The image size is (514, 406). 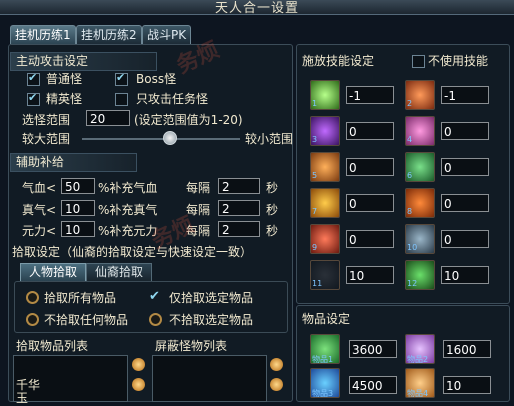 What do you see at coordinates (52, 346) in the screenshot?
I see `pickup-list-title: 拾取物品列表` at bounding box center [52, 346].